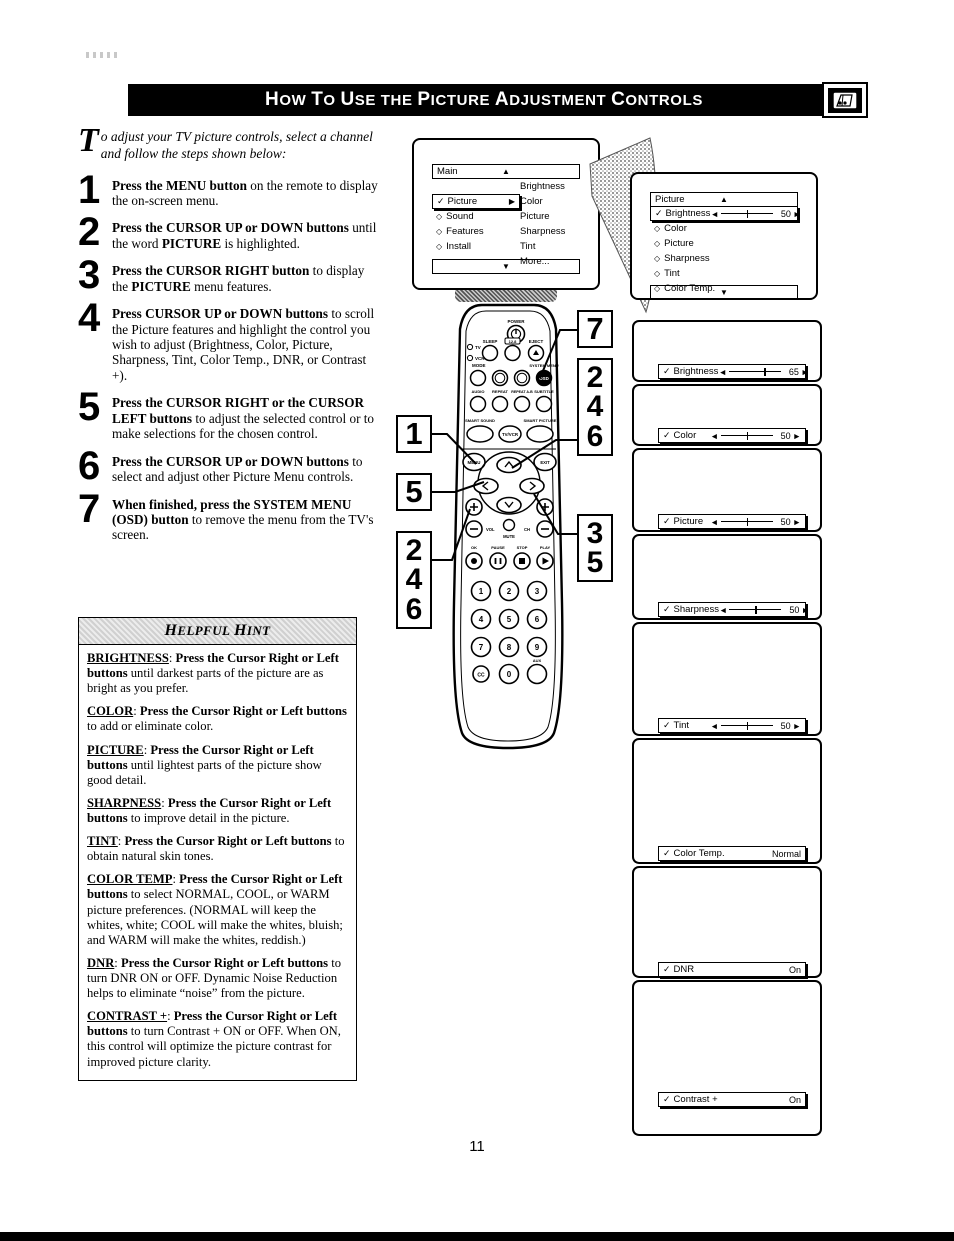 Image resolution: width=954 pixels, height=1241 pixels. I want to click on picture-slider: ◄ 50 ►, so click(755, 522).